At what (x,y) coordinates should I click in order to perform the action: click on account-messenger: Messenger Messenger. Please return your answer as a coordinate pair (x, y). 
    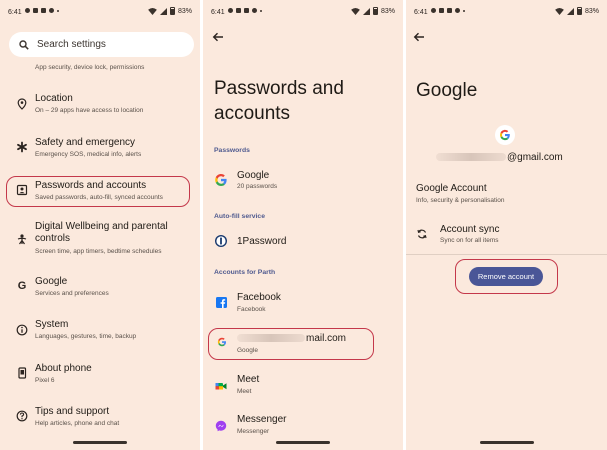
    Looking at the image, I should click on (303, 427).